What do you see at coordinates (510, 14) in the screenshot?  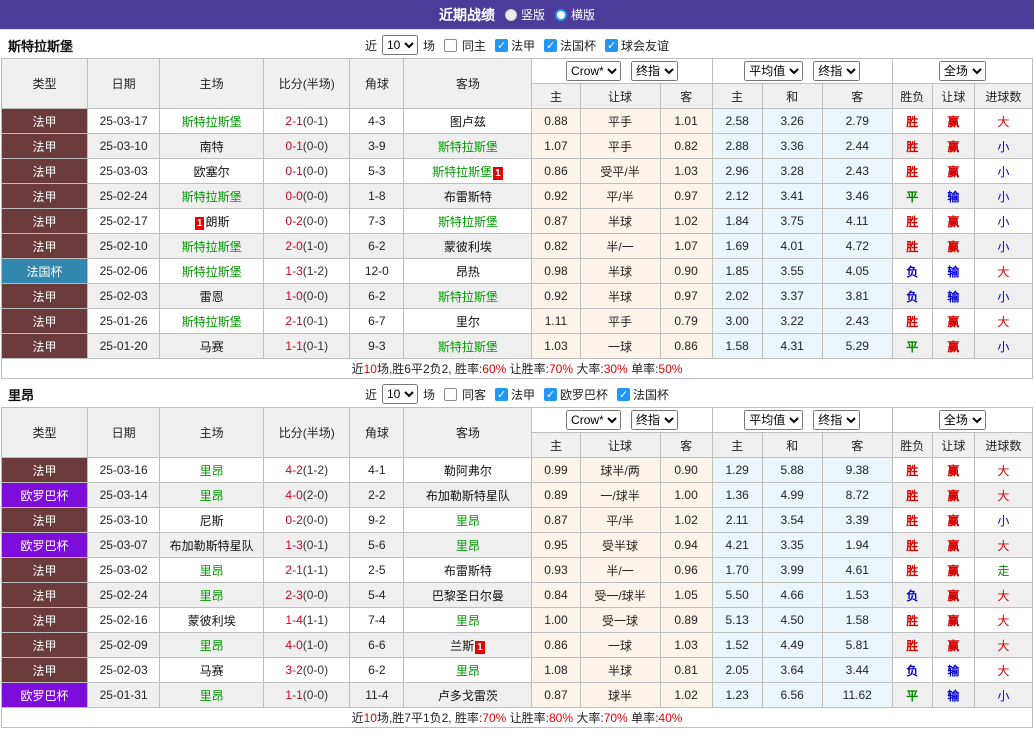 I see `radio-checked-icon` at bounding box center [510, 14].